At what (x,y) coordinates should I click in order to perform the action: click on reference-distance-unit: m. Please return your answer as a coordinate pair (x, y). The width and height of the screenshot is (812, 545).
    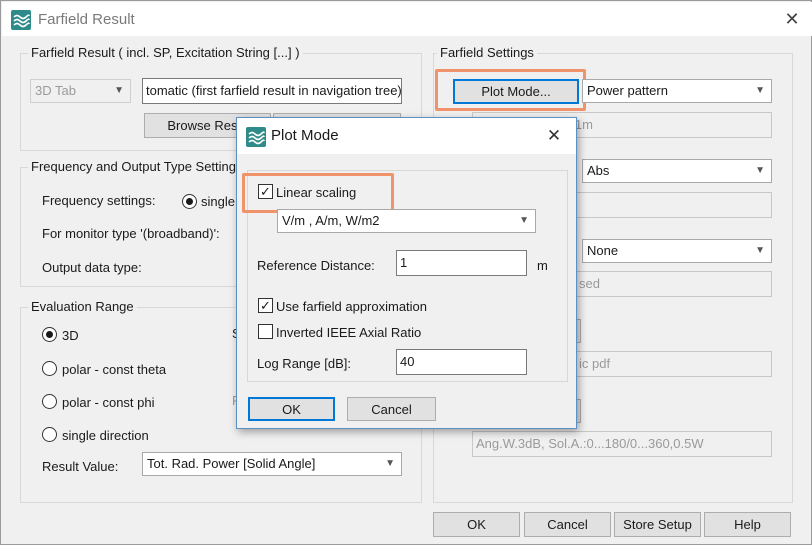
    Looking at the image, I should click on (542, 265).